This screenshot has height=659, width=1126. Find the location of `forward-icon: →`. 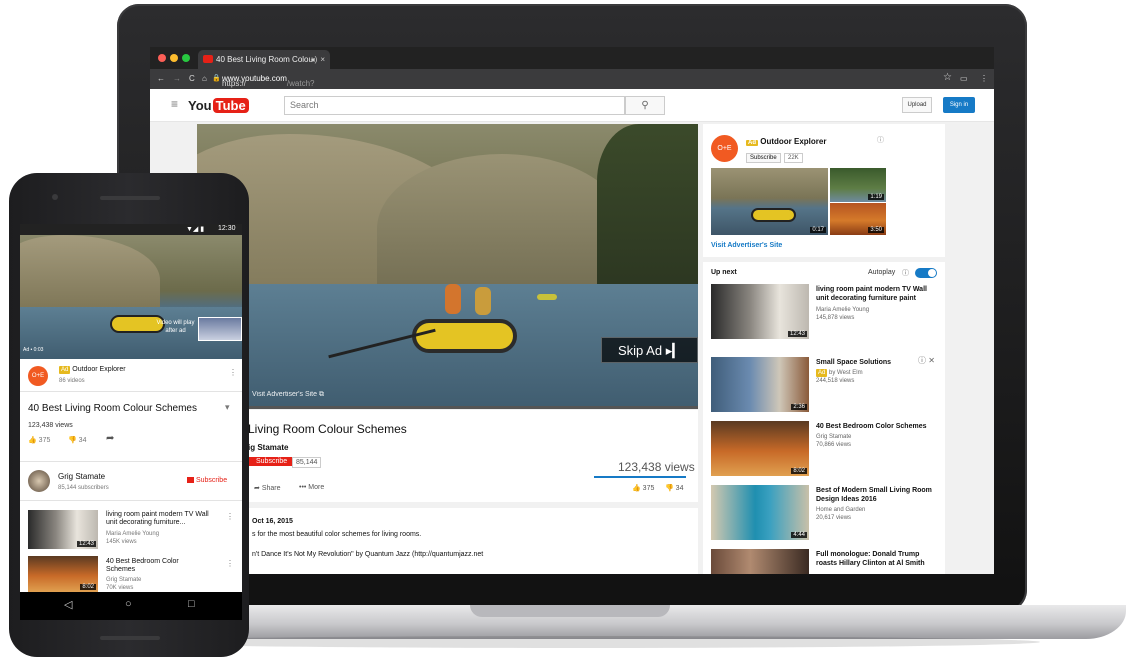

forward-icon: → is located at coordinates (177, 78).